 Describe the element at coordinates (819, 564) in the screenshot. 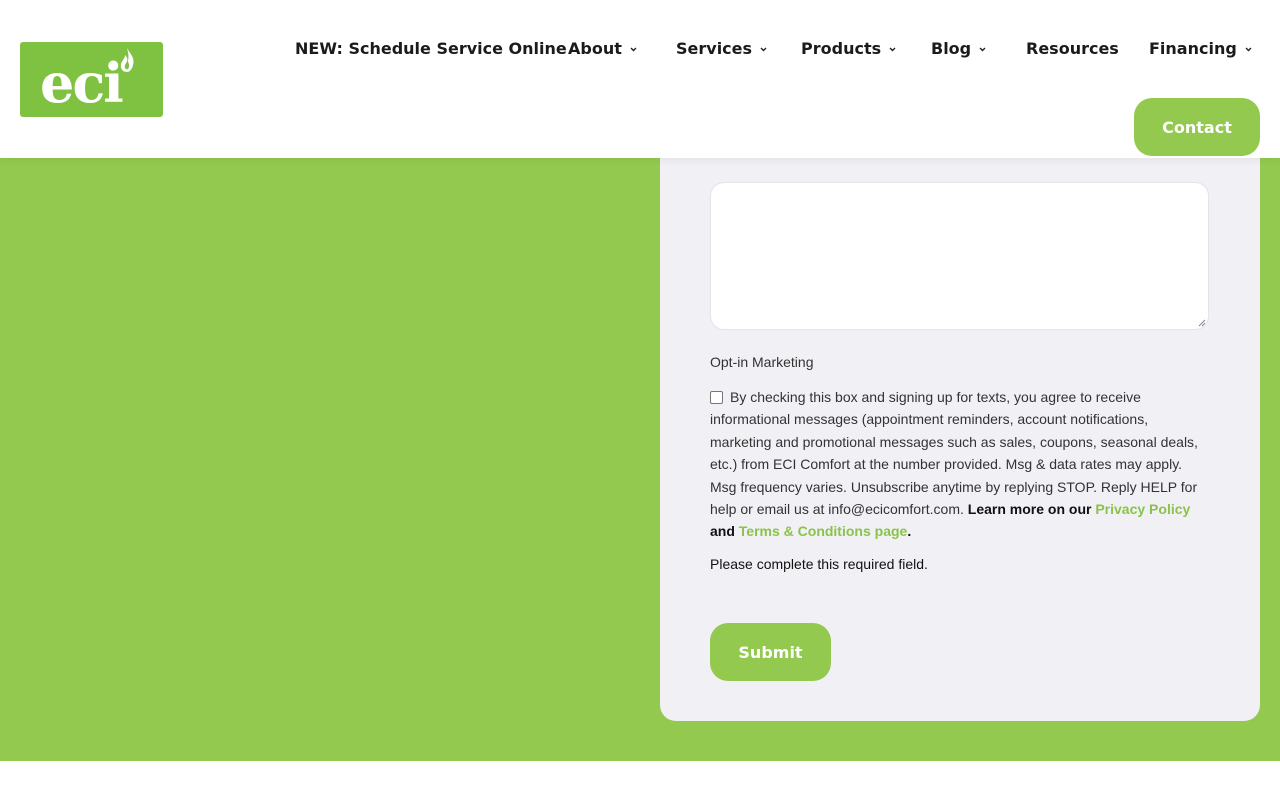

I see `required-field-error: Please complete this required field.` at that location.